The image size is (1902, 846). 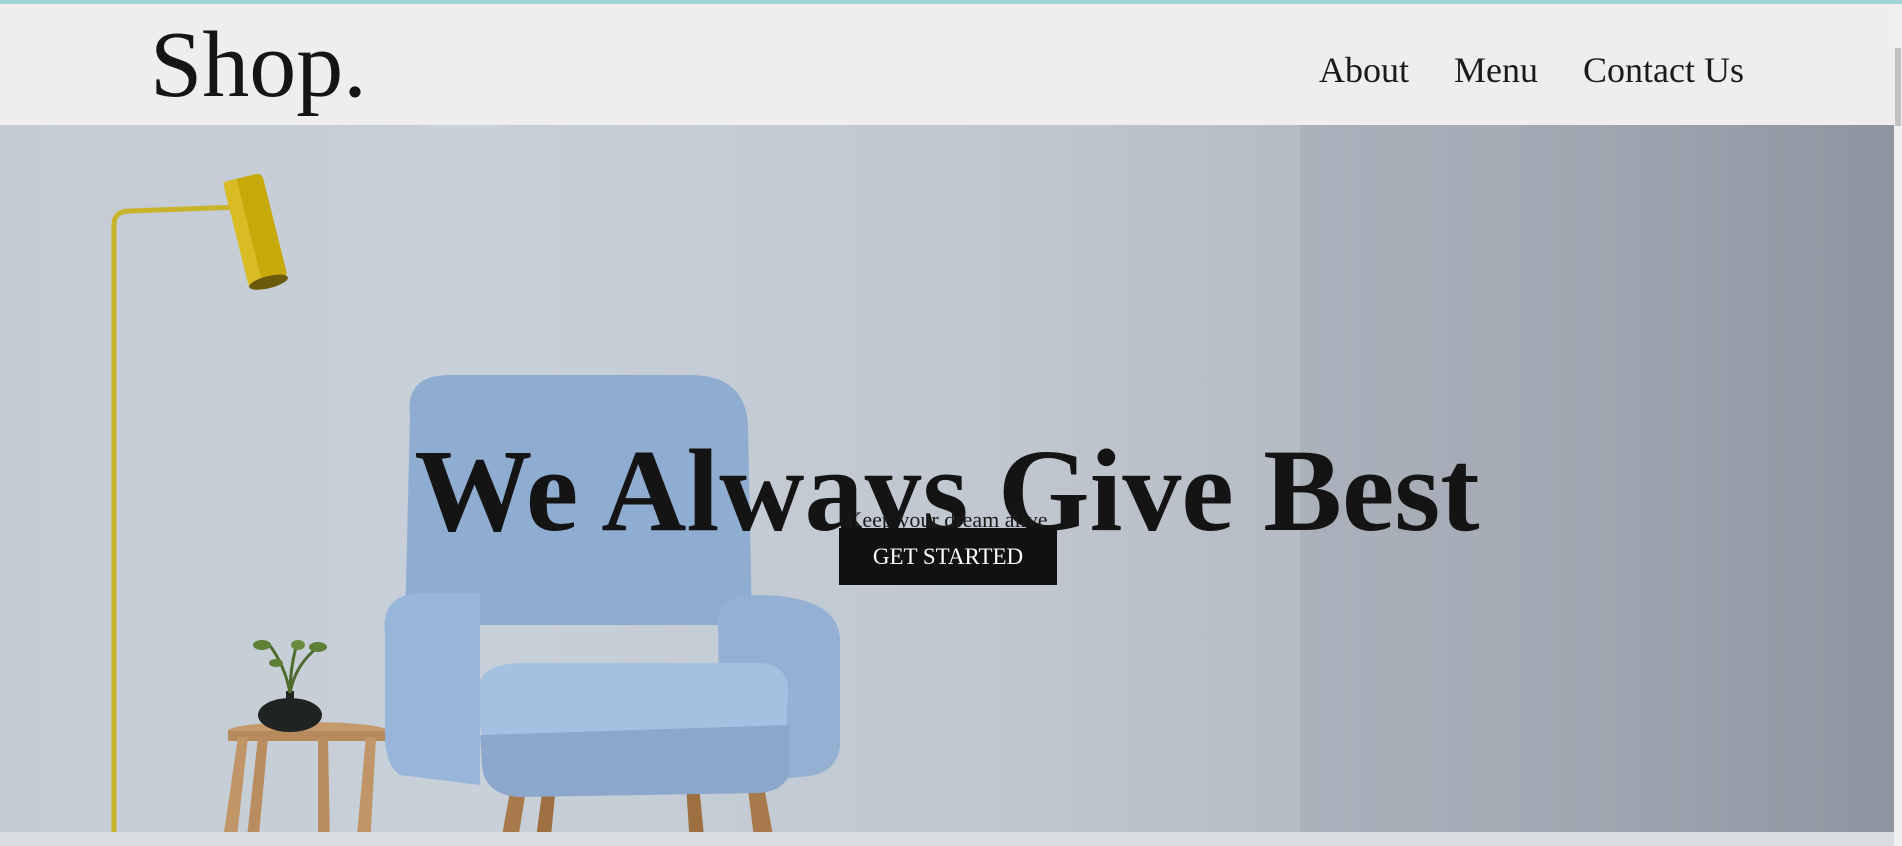 I want to click on get-started-button: GET STARTED, so click(x=948, y=556).